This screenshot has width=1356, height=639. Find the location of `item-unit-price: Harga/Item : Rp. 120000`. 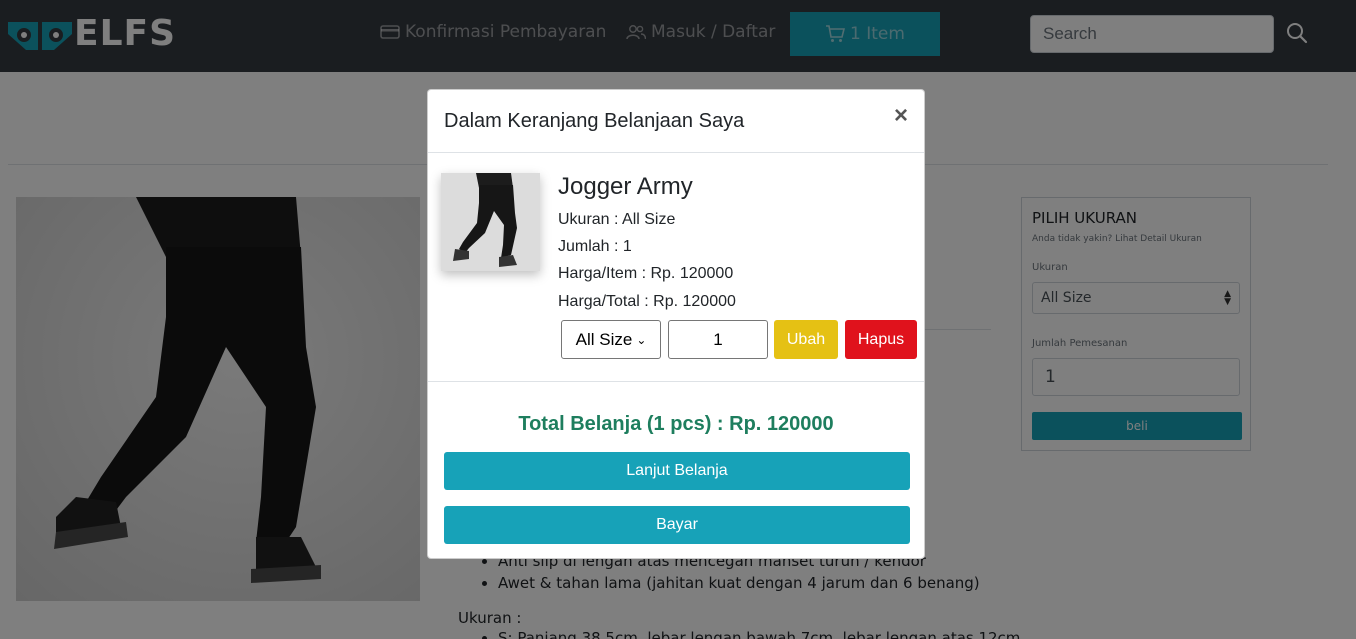

item-unit-price: Harga/Item : Rp. 120000 is located at coordinates (646, 273).